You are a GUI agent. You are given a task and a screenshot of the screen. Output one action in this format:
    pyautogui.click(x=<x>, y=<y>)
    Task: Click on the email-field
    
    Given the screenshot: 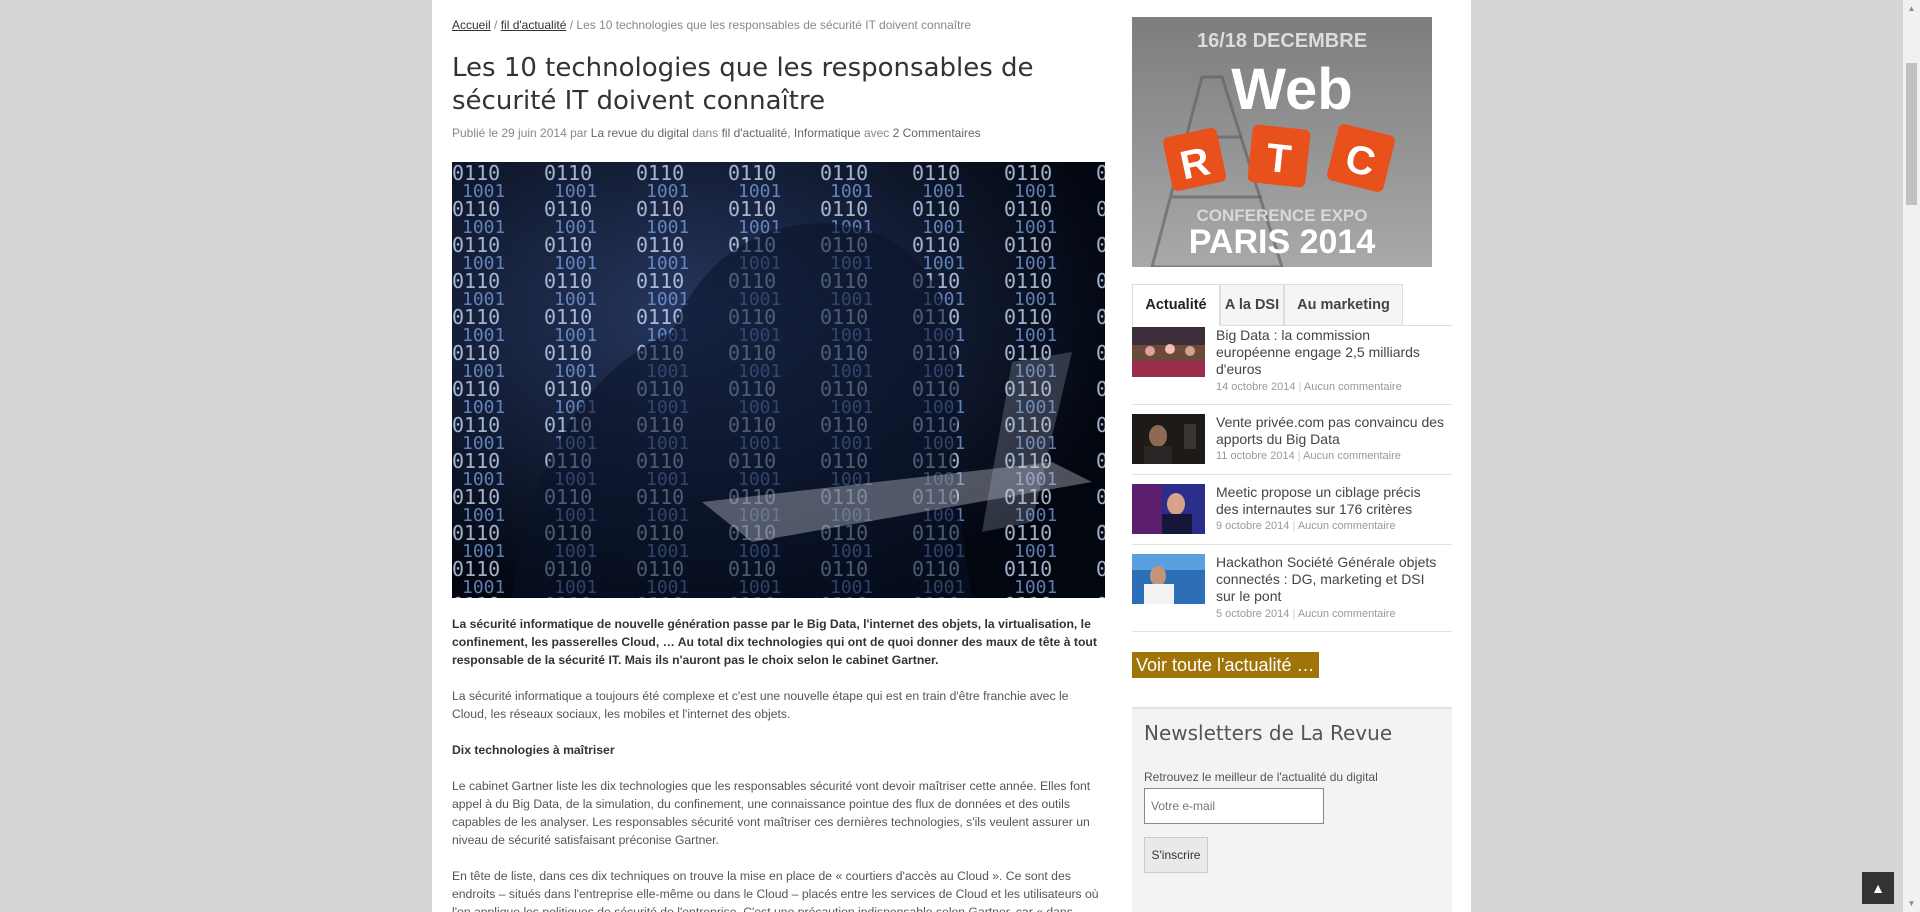 What is the action you would take?
    pyautogui.click(x=1234, y=806)
    